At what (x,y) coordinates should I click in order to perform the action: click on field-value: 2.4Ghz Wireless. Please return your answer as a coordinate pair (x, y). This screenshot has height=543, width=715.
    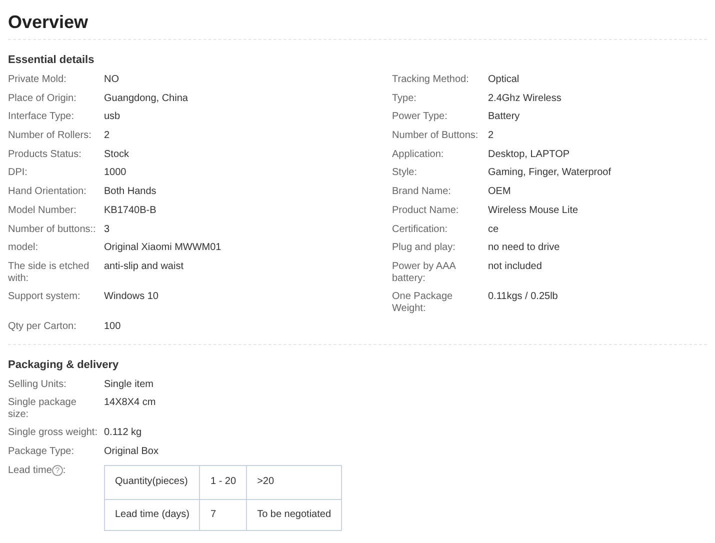
    Looking at the image, I should click on (525, 99).